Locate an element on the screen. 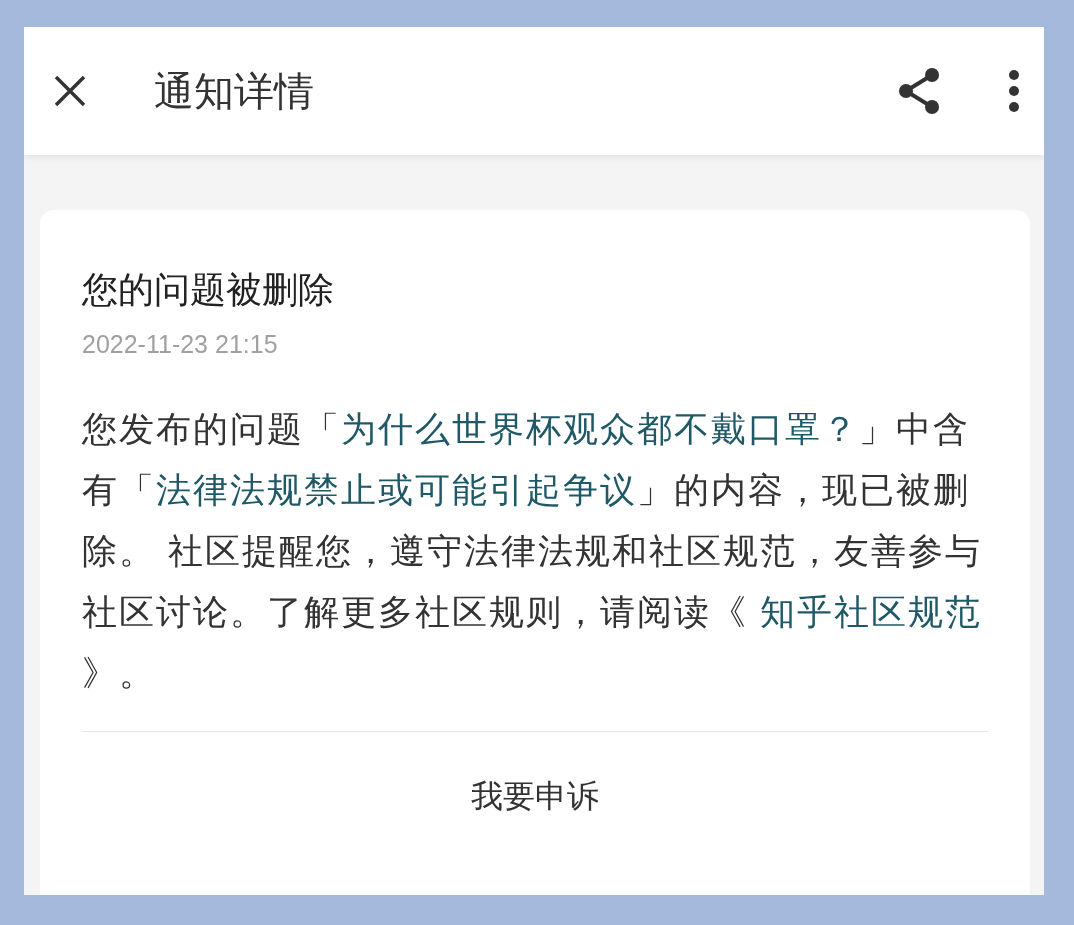 The image size is (1074, 925). link: 知乎社区规范 is located at coordinates (870, 611).